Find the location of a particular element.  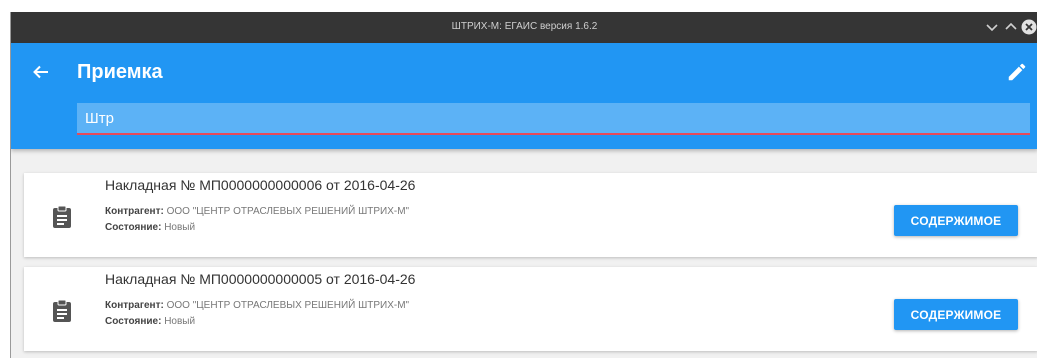

edit-pencil-icon is located at coordinates (1017, 72).